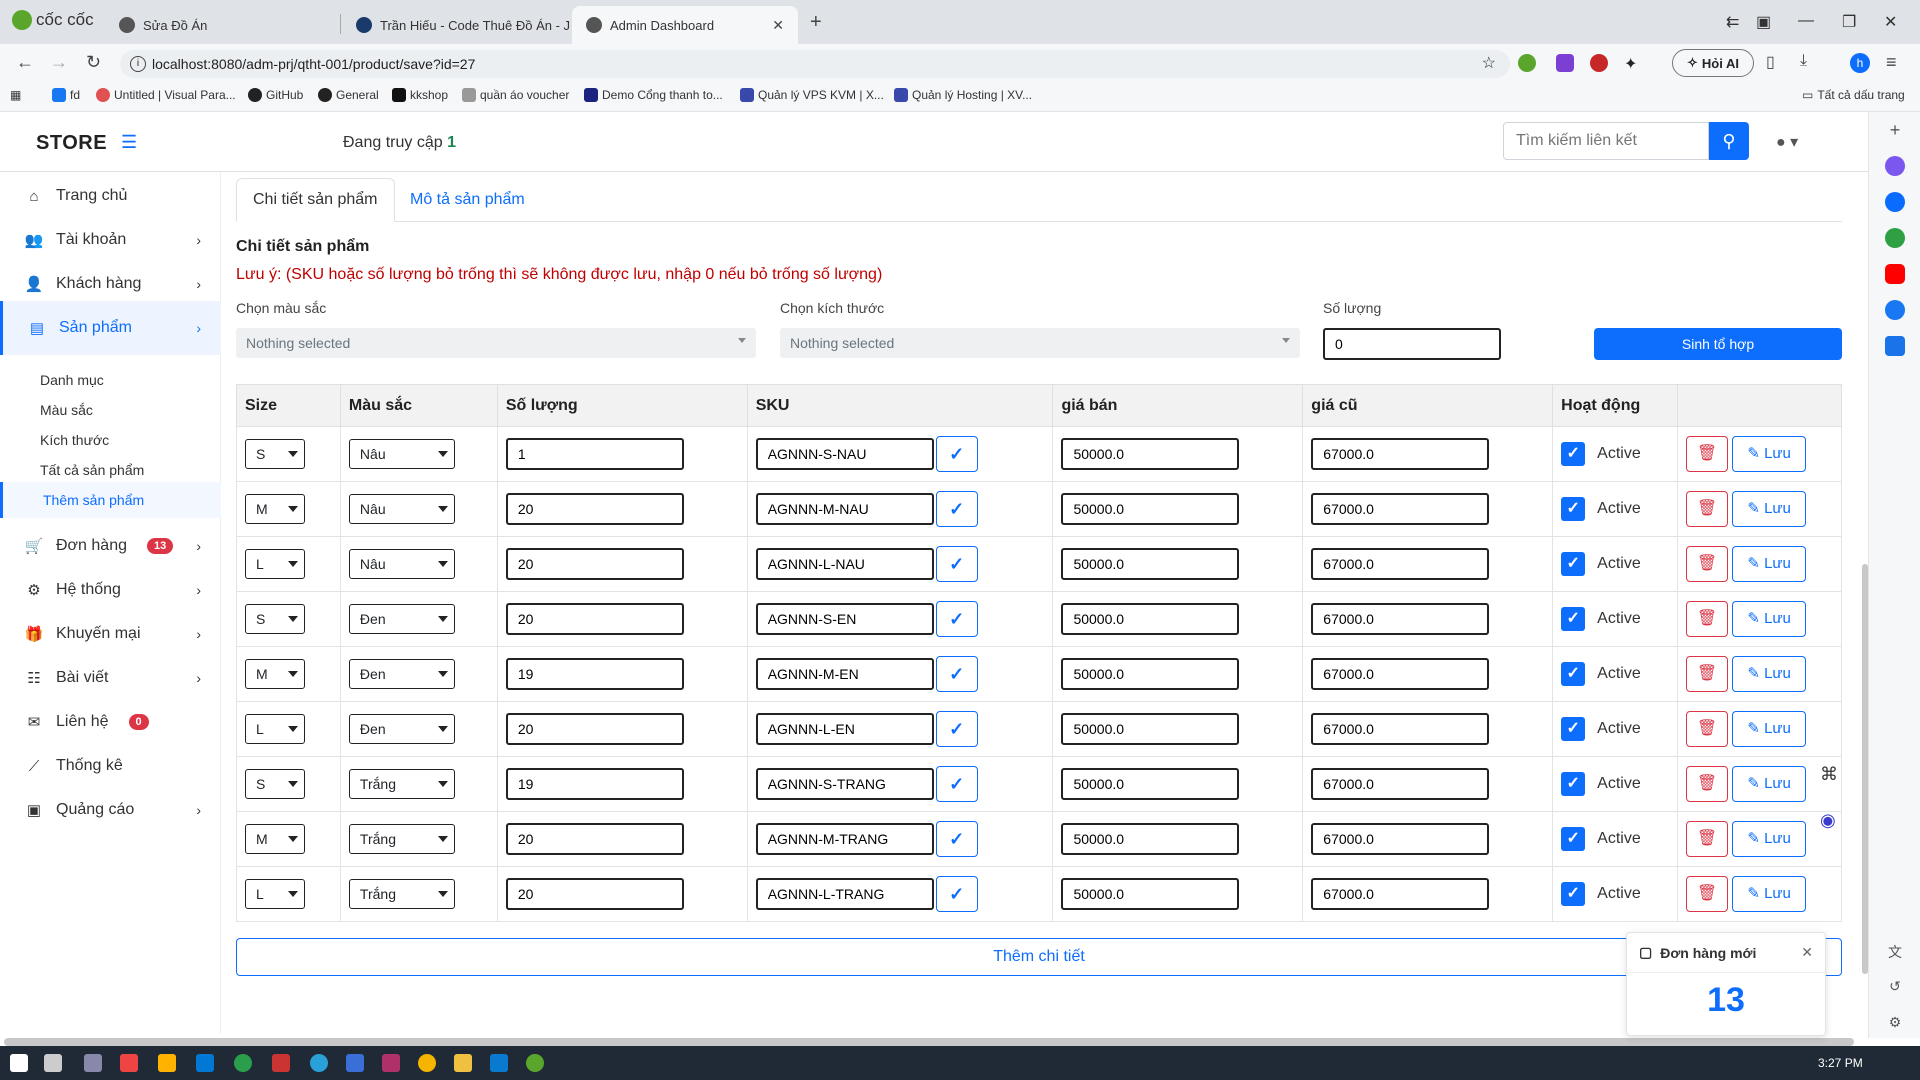 Image resolution: width=1920 pixels, height=1080 pixels. What do you see at coordinates (110, 328) in the screenshot?
I see `sidebar-item-products: ▤ Sản phẩm ›` at bounding box center [110, 328].